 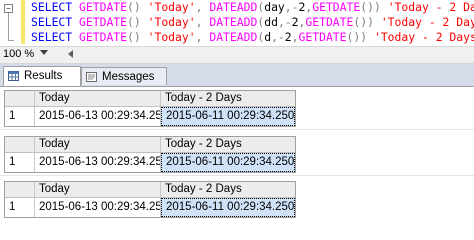 What do you see at coordinates (8, 8) in the screenshot?
I see `collapse-toggle-icon: −` at bounding box center [8, 8].